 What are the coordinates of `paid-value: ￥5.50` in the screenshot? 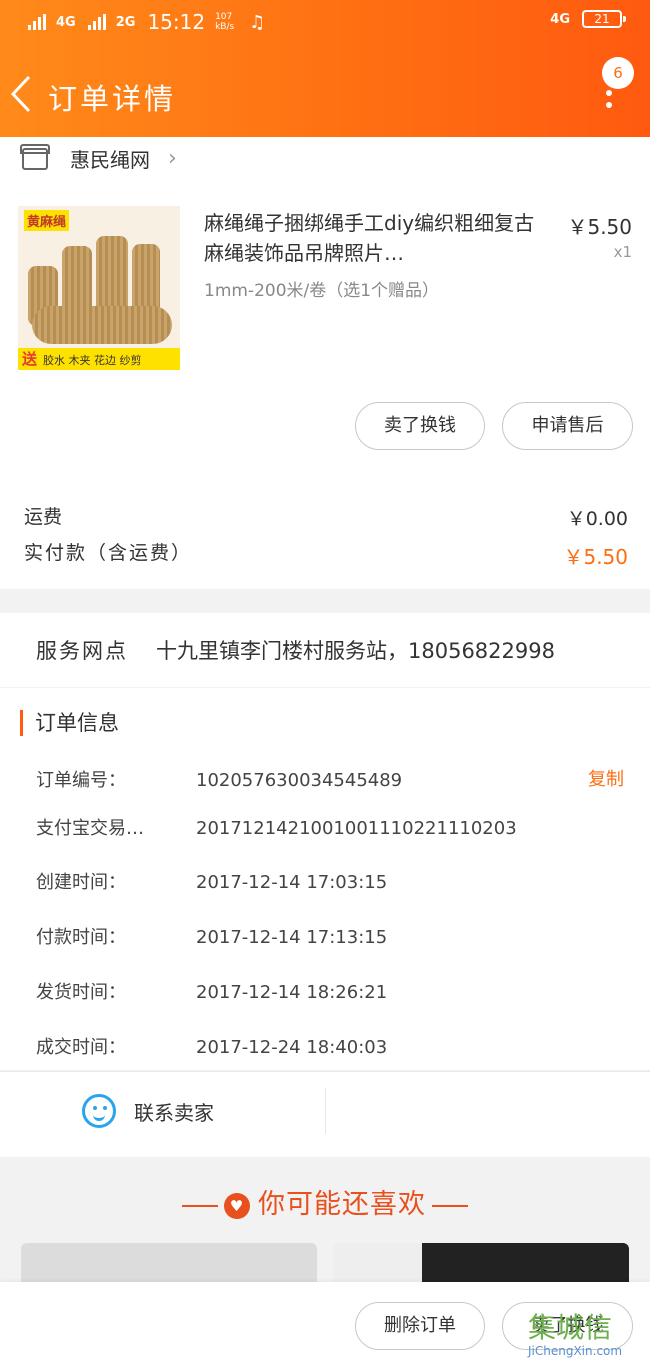 It's located at (595, 557).